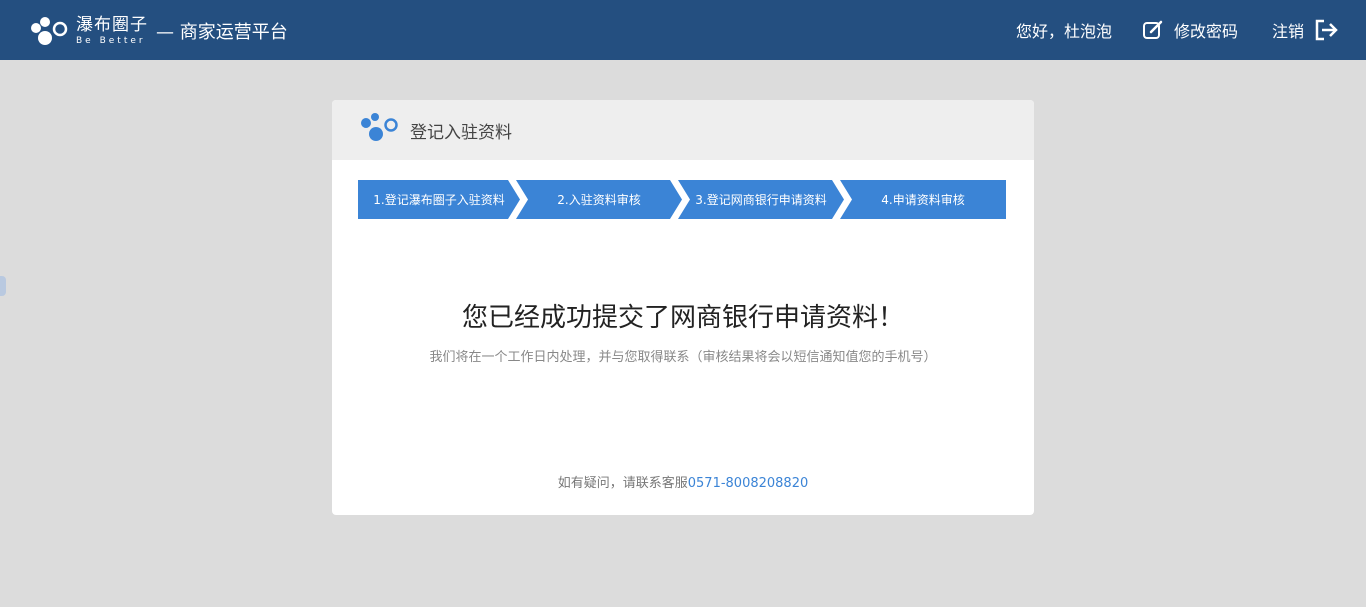 This screenshot has width=1366, height=607. I want to click on help-prefix: 如有疑问，请联系客服, so click(622, 483).